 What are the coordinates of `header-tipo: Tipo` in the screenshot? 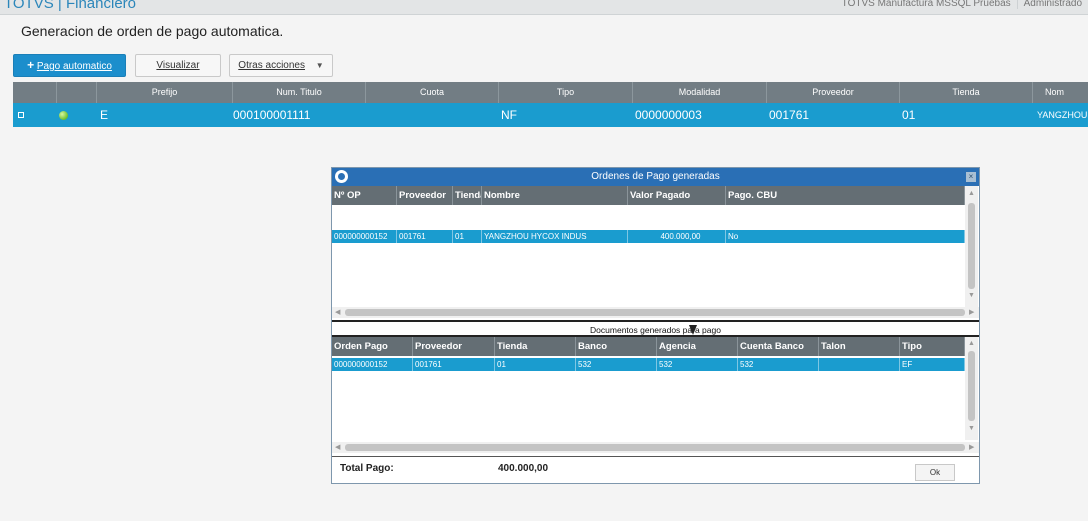 It's located at (565, 92).